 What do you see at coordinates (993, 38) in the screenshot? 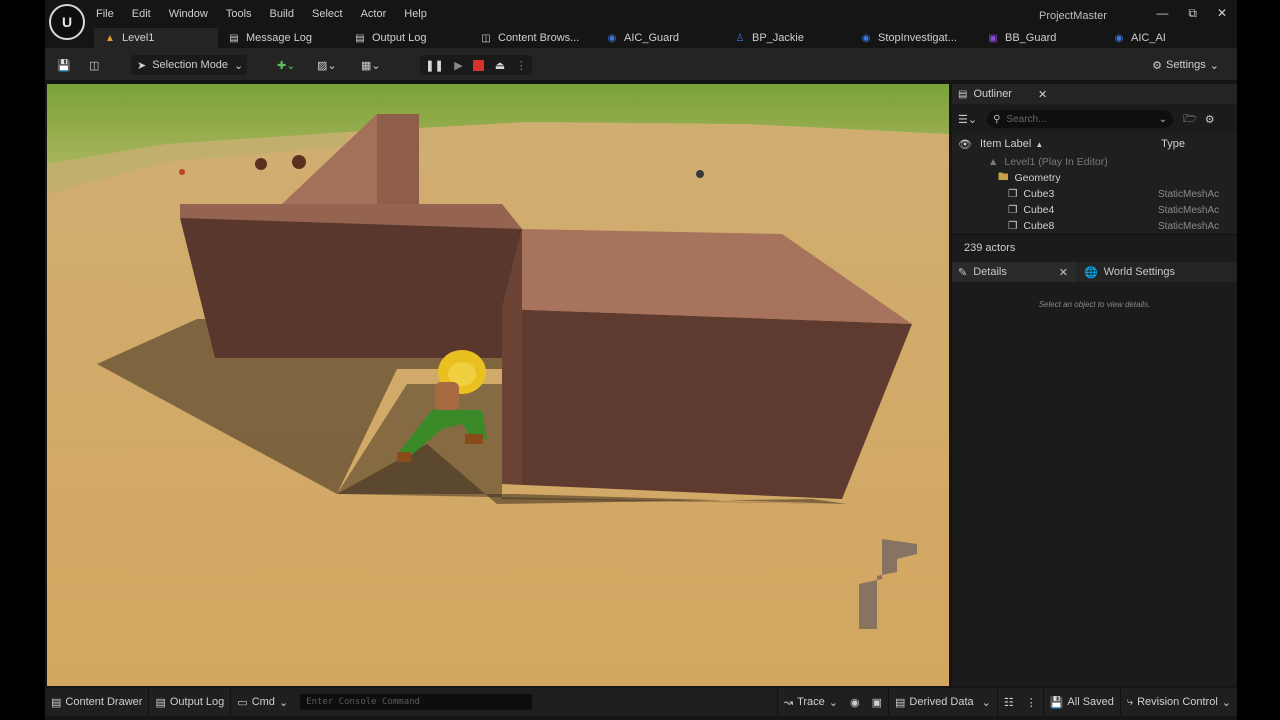
I see `blackboard-icon: ▣` at bounding box center [993, 38].